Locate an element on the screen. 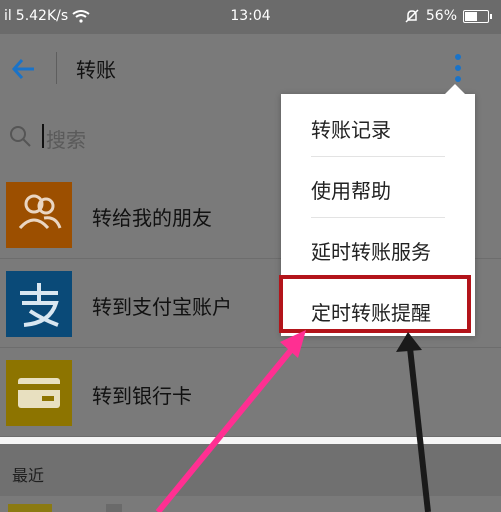 Image resolution: width=501 pixels, height=512 pixels. menu-item-help: 使用帮助 is located at coordinates (378, 187).